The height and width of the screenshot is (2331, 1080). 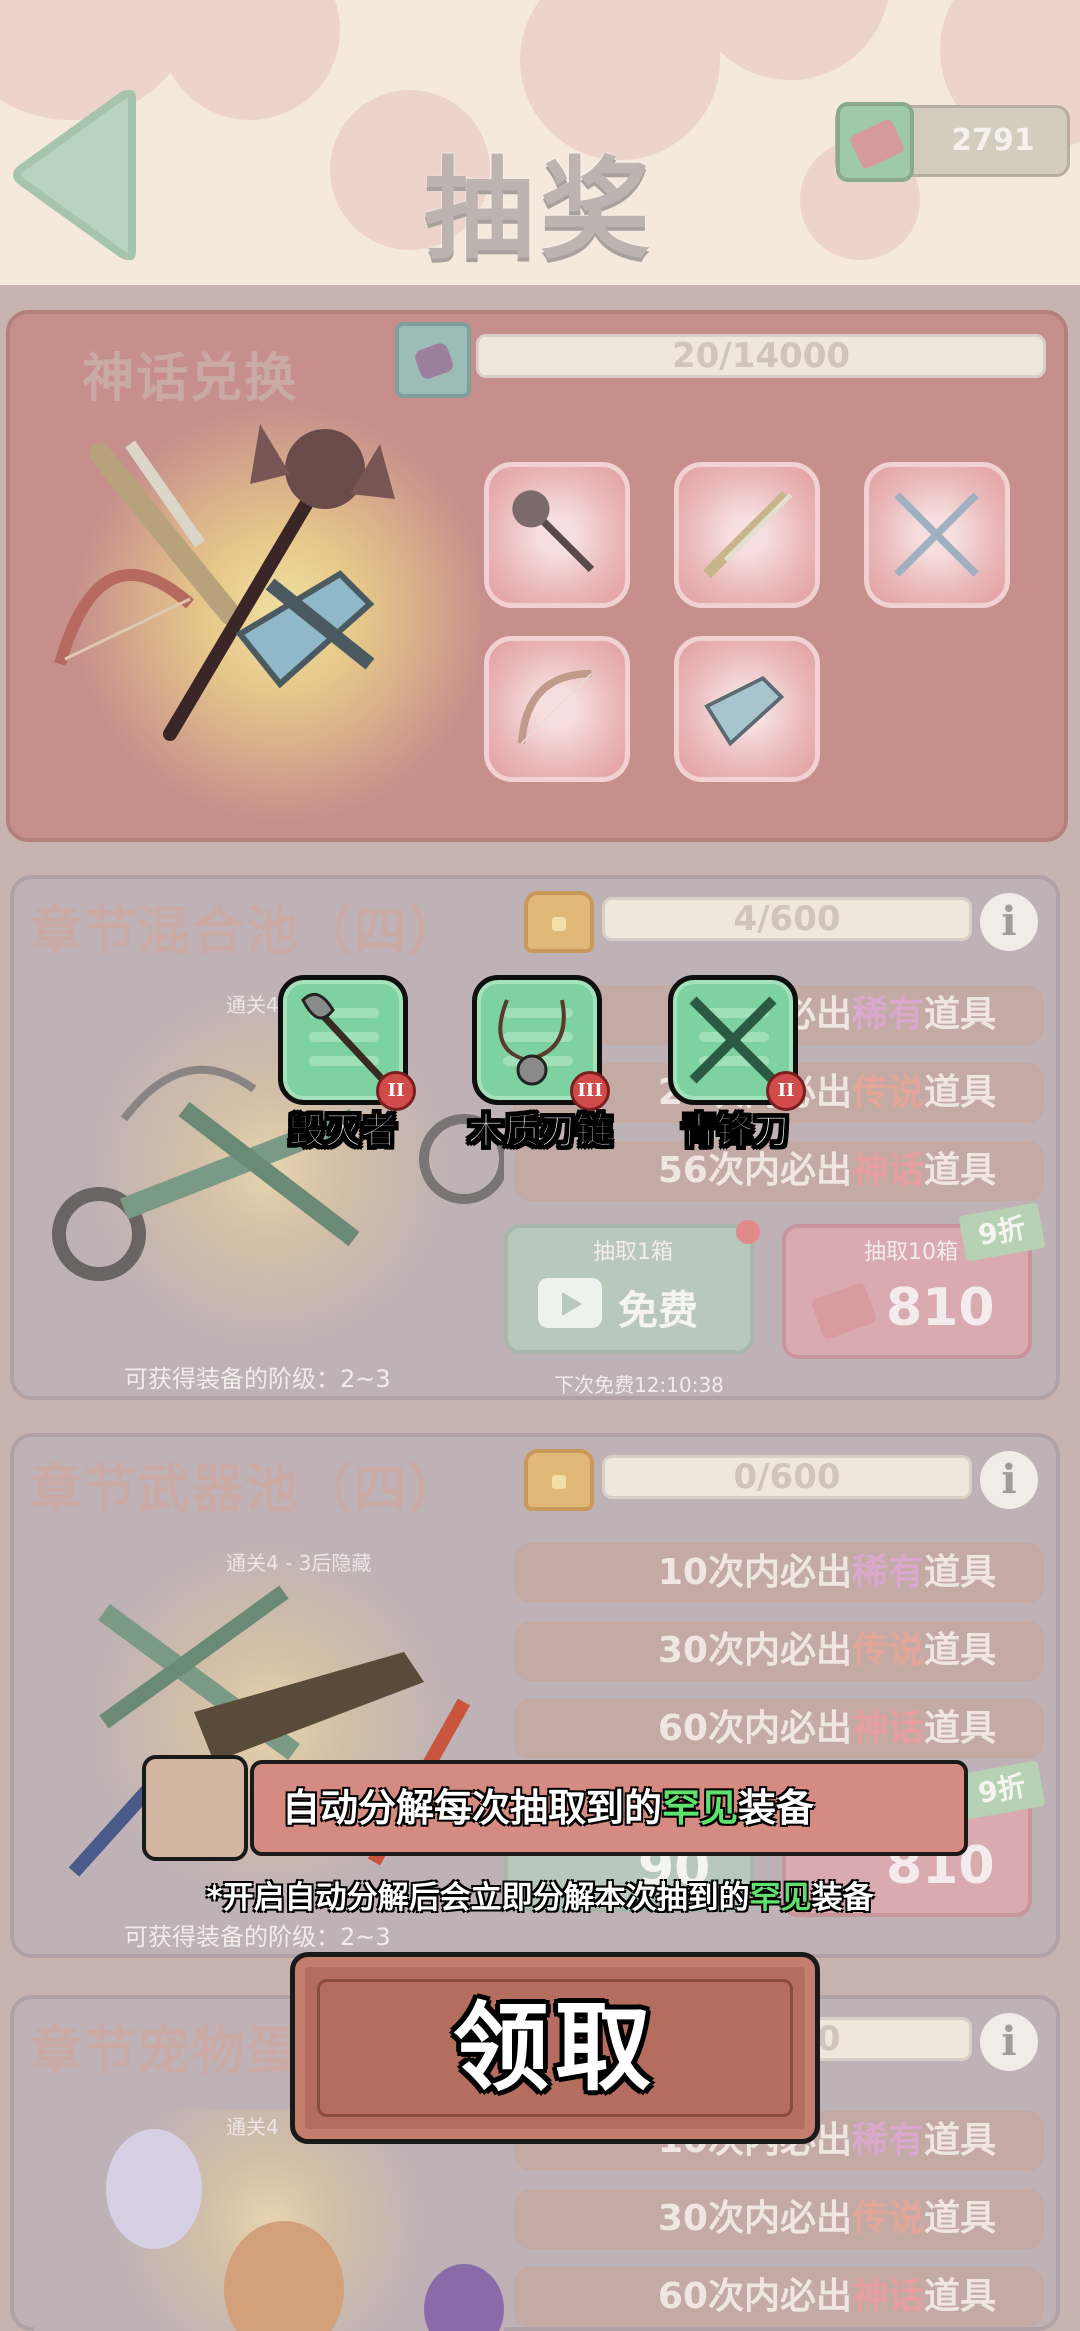 I want to click on weapon-pool-guarantee-row: 30次内必出传说道具, so click(x=779, y=1651).